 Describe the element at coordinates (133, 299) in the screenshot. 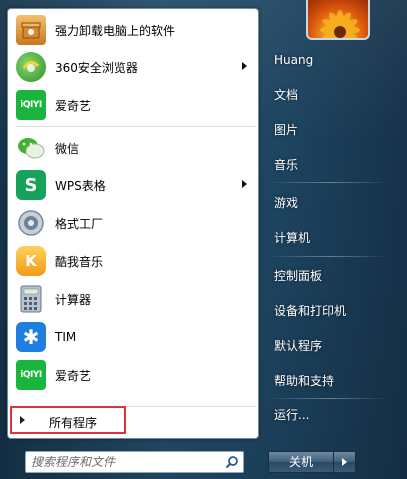

I see `program-item-calculator: 计算器` at that location.